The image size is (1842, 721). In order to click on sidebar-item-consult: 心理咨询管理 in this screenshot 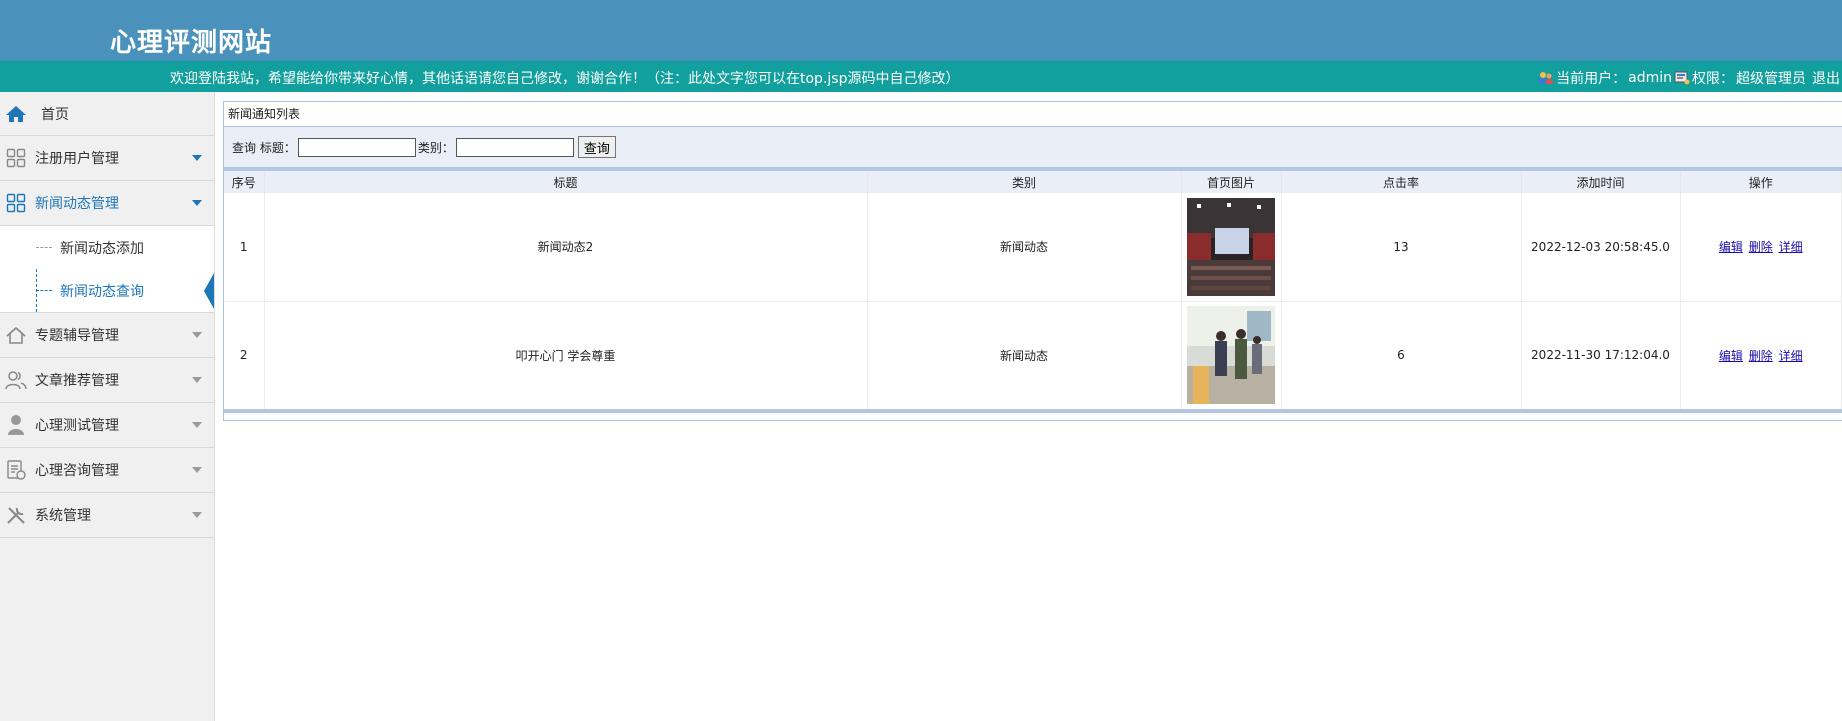, I will do `click(107, 470)`.